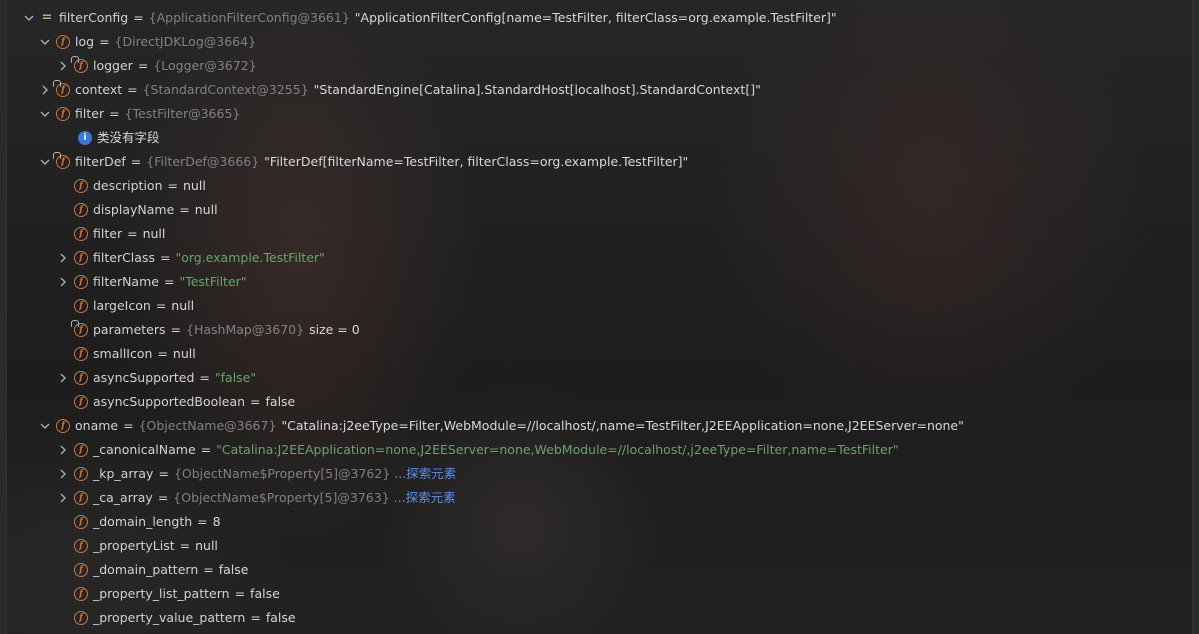 Image resolution: width=1199 pixels, height=634 pixels. I want to click on string-value: "TestFilter", so click(213, 281).